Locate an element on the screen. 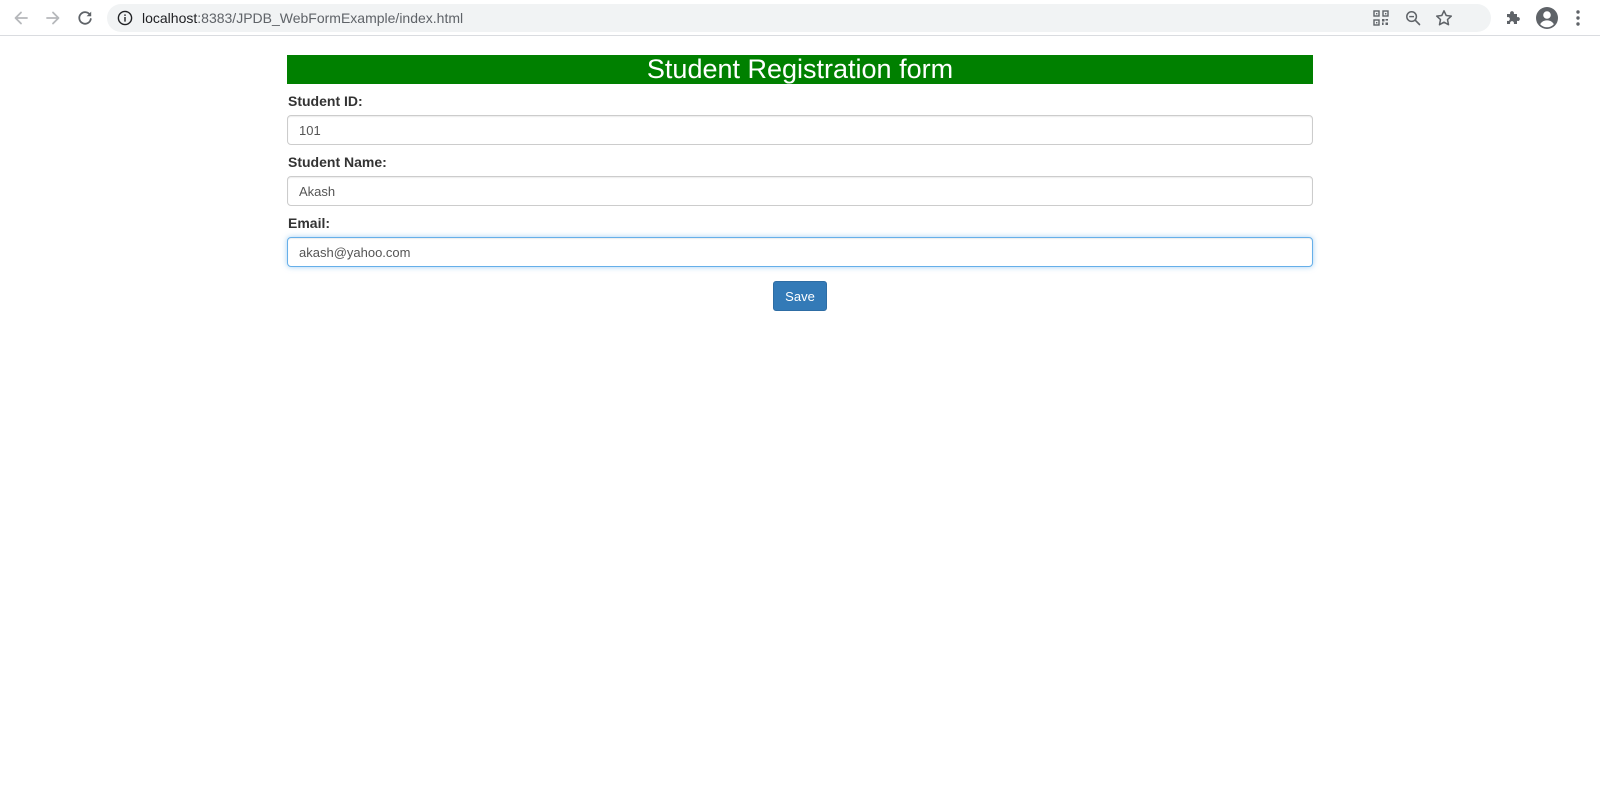  url-path: :8383/JPDB_WebFormExample/index.html is located at coordinates (330, 18).